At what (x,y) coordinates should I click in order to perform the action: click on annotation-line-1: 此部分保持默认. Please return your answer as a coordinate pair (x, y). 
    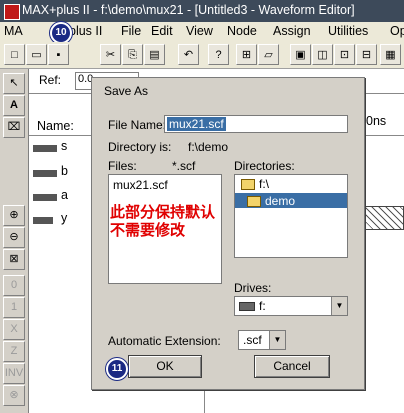
    Looking at the image, I should click on (163, 212).